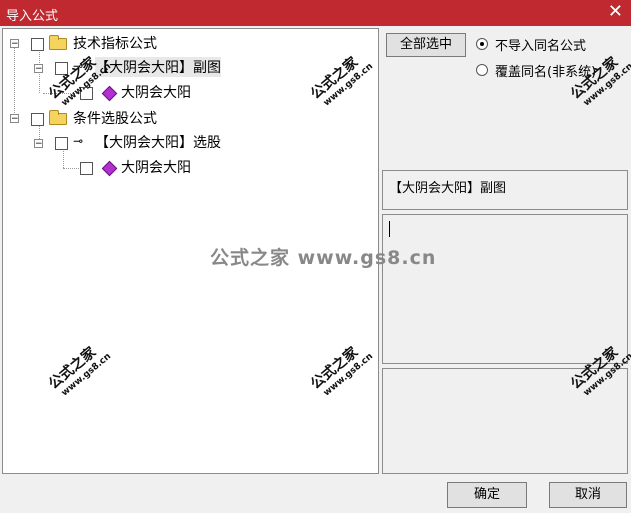 This screenshot has width=631, height=513. I want to click on center-watermark: 公式之家 www.gs8.cn, so click(323, 258).